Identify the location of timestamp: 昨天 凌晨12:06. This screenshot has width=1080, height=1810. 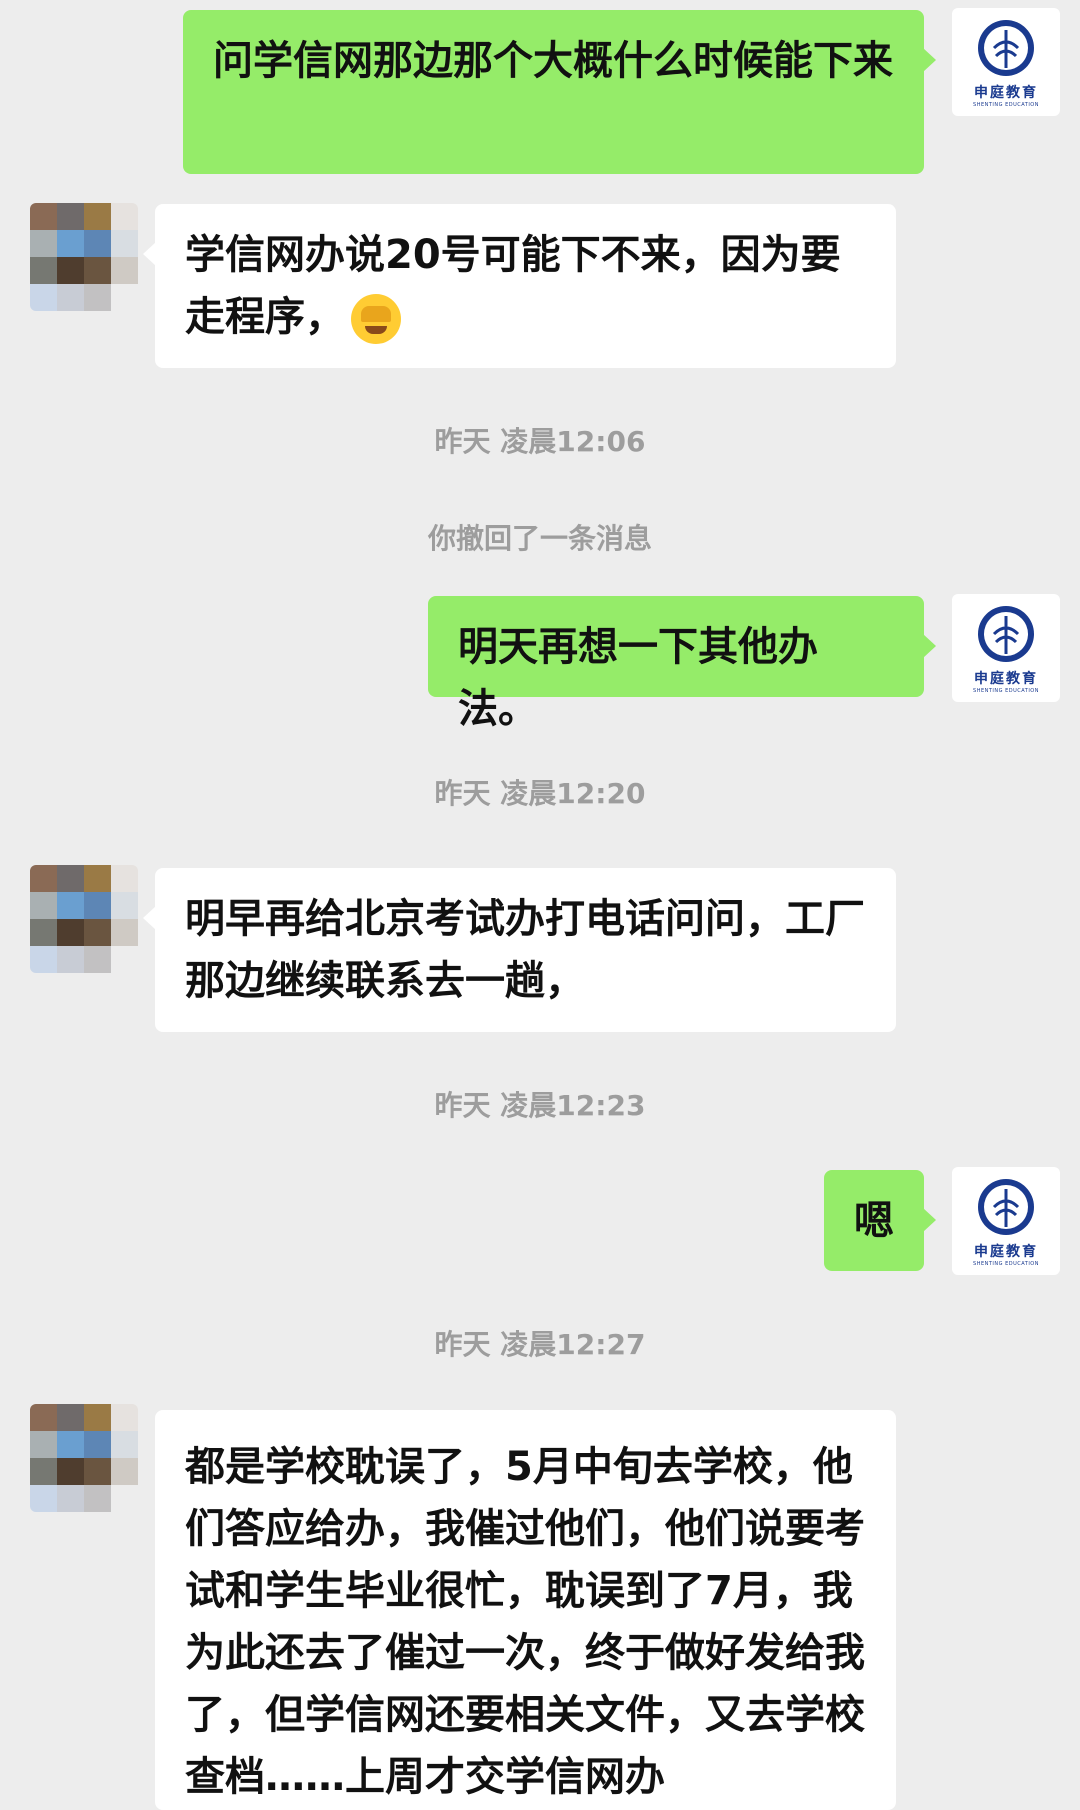
(540, 441).